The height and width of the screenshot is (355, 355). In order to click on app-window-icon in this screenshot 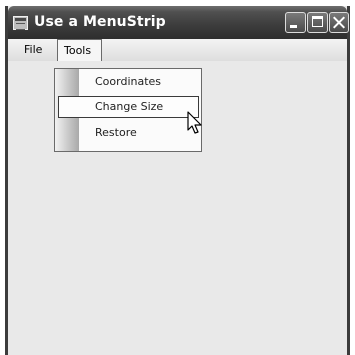, I will do `click(20, 23)`.